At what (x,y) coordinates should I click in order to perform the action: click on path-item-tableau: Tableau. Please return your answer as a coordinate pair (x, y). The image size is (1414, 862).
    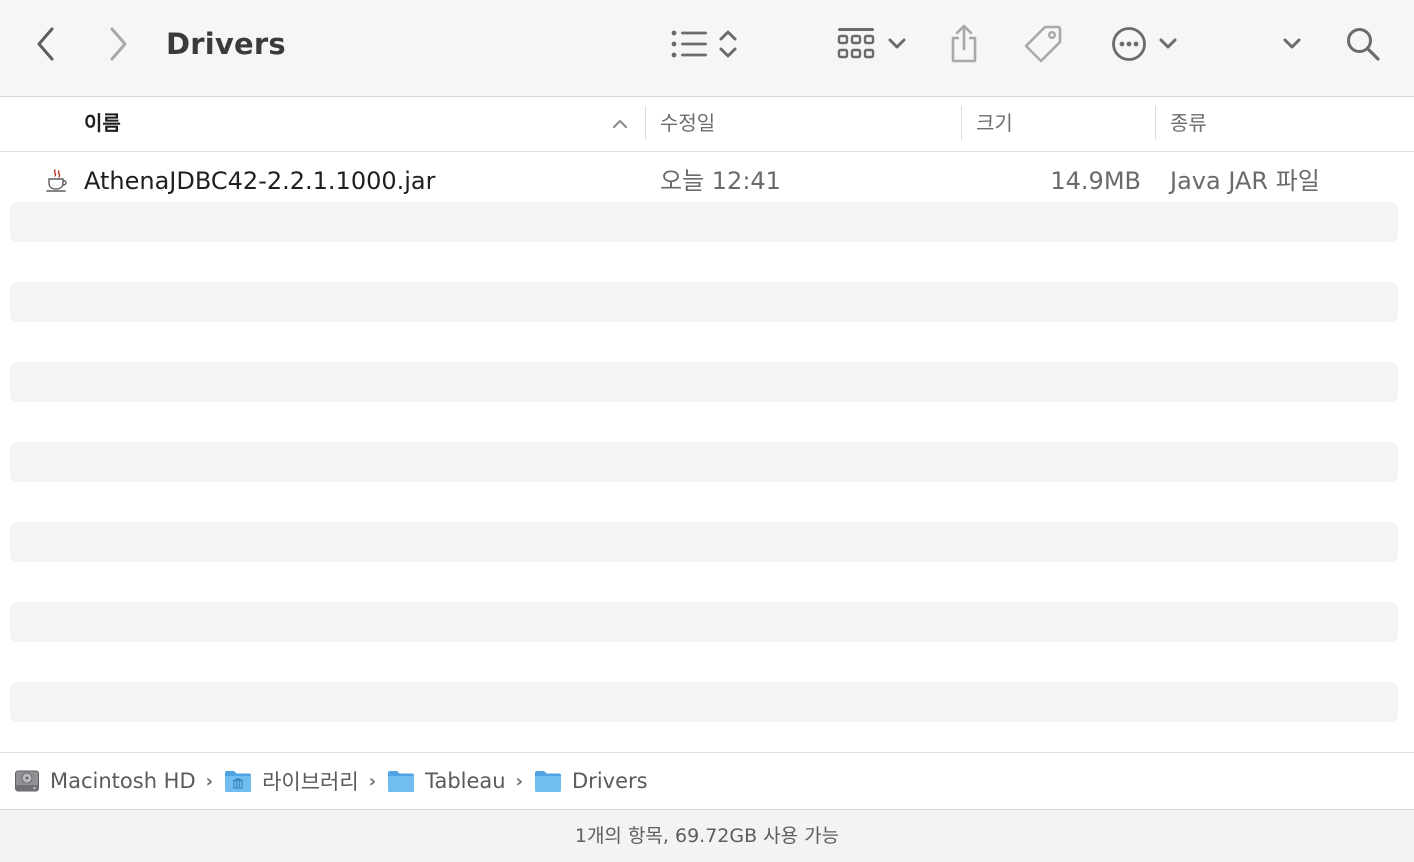
    Looking at the image, I should click on (446, 781).